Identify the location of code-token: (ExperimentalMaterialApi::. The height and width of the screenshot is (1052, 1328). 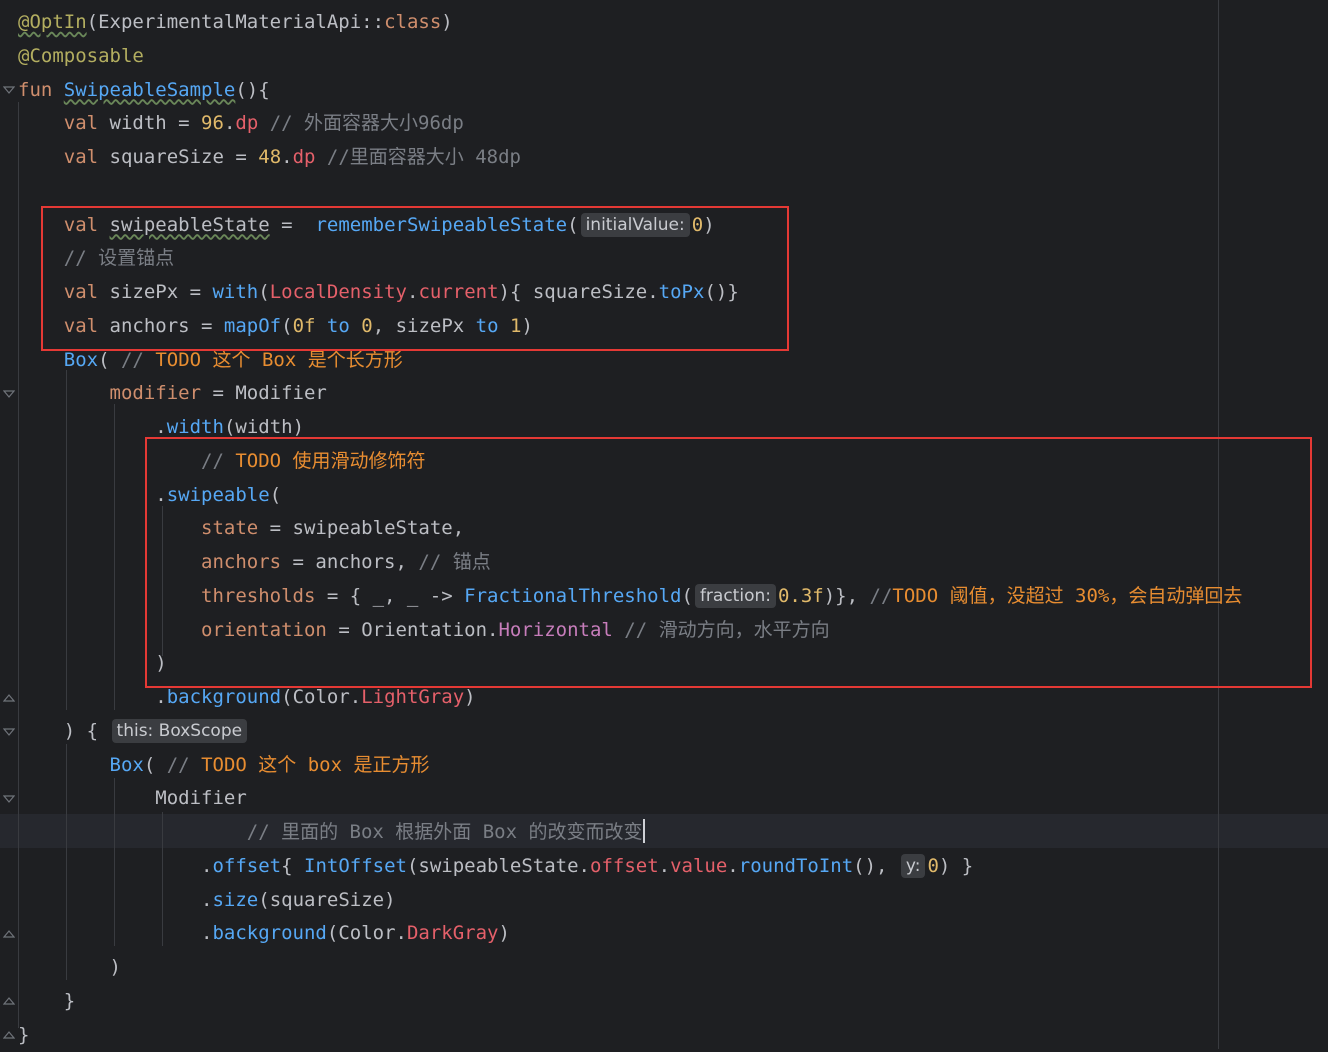
(235, 22).